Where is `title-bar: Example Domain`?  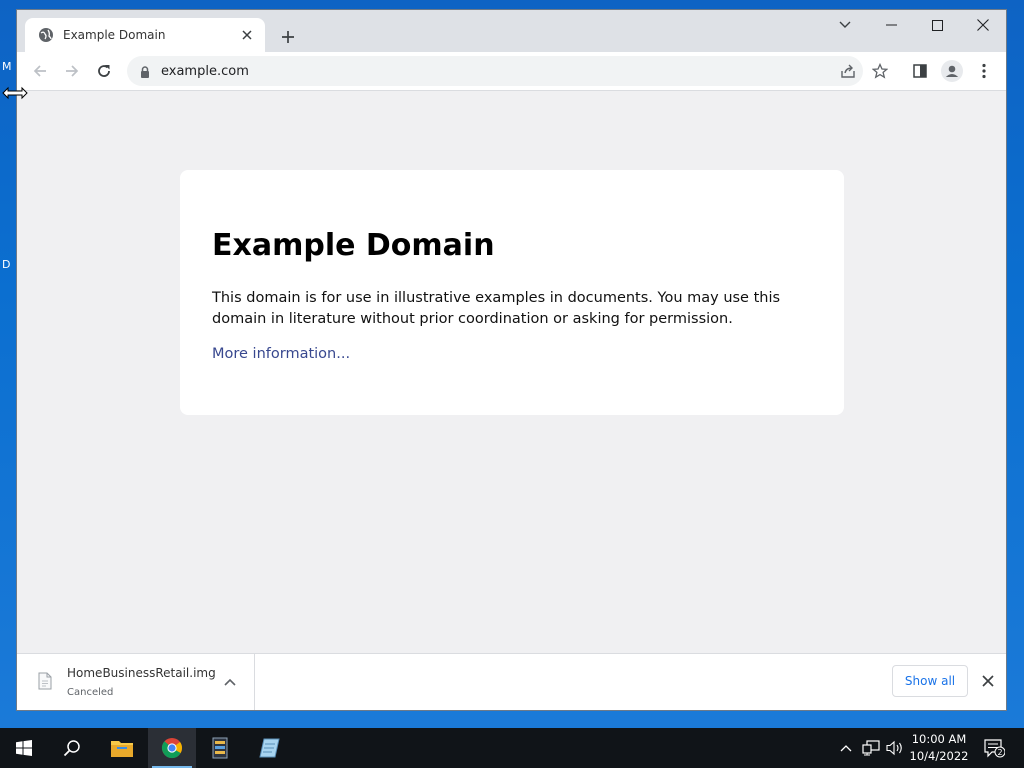
title-bar: Example Domain is located at coordinates (511, 31).